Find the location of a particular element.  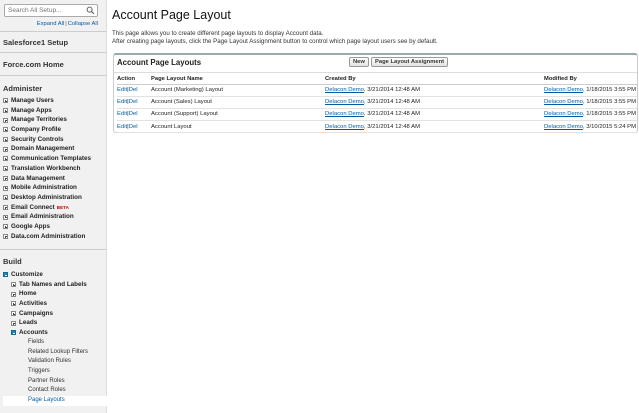

modified-date: , 1/18/2015 3:55 PM is located at coordinates (609, 90).